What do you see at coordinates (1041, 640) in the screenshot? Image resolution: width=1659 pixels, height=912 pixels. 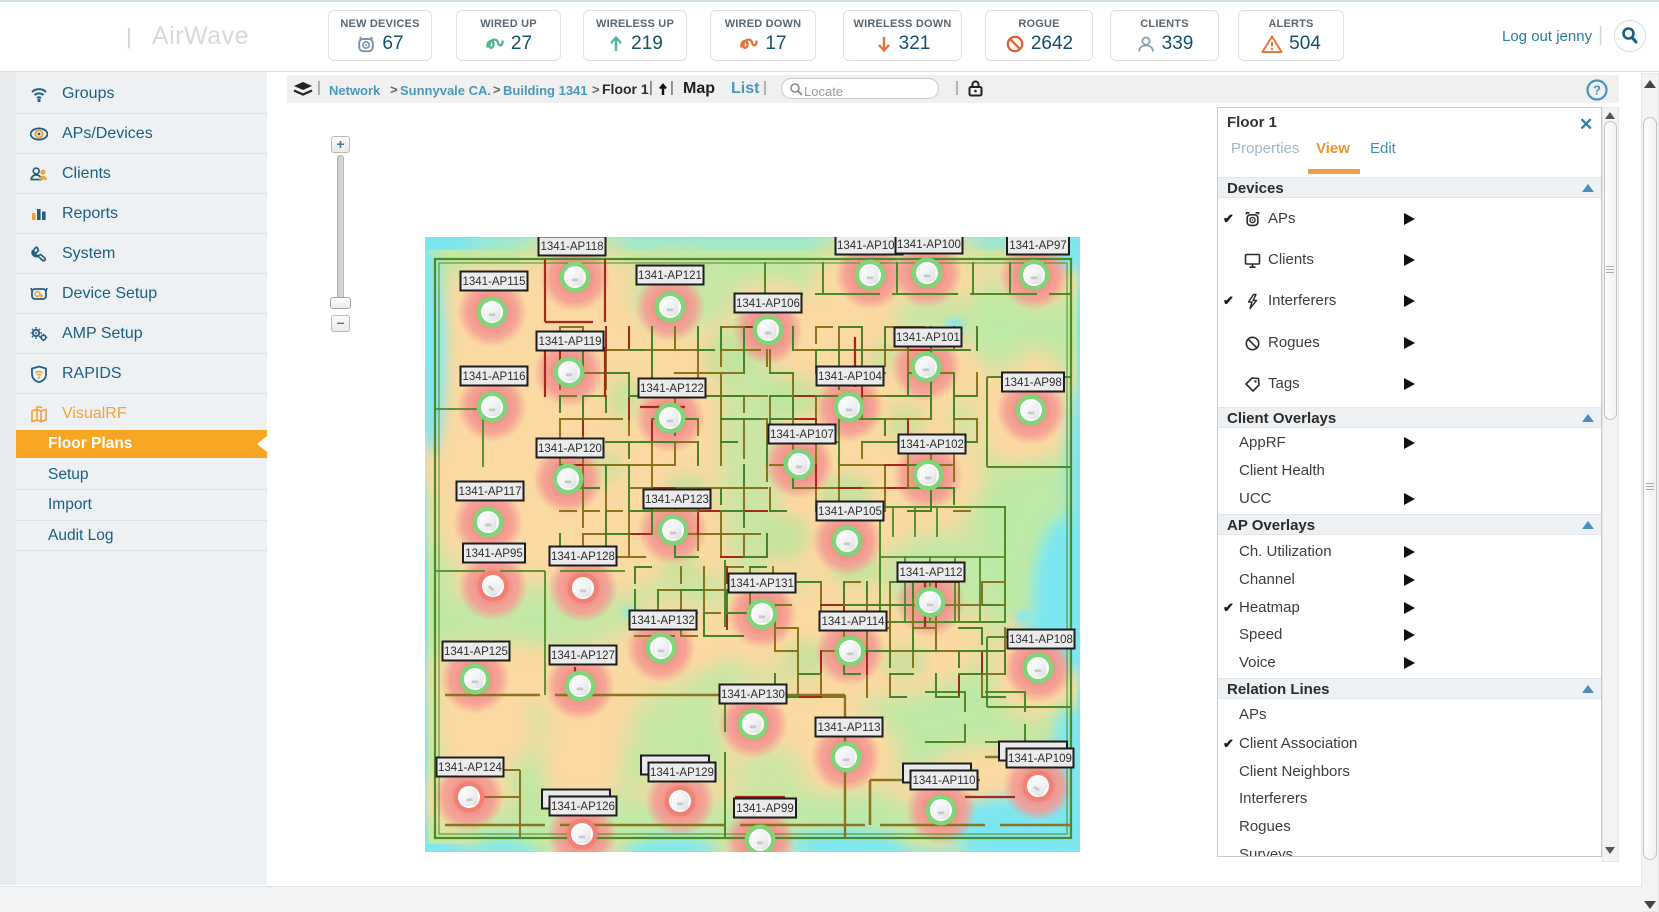 I see `svg-text: 1341-AP108` at bounding box center [1041, 640].